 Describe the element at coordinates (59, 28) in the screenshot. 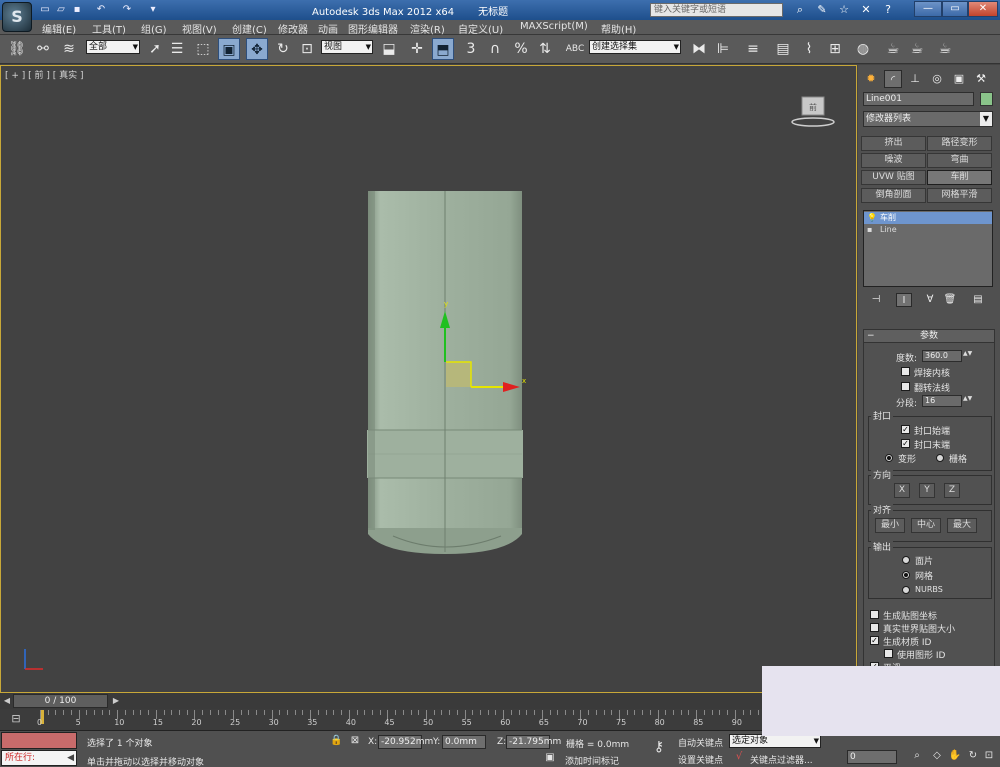

I see `menu-edit: 编辑(E)` at that location.